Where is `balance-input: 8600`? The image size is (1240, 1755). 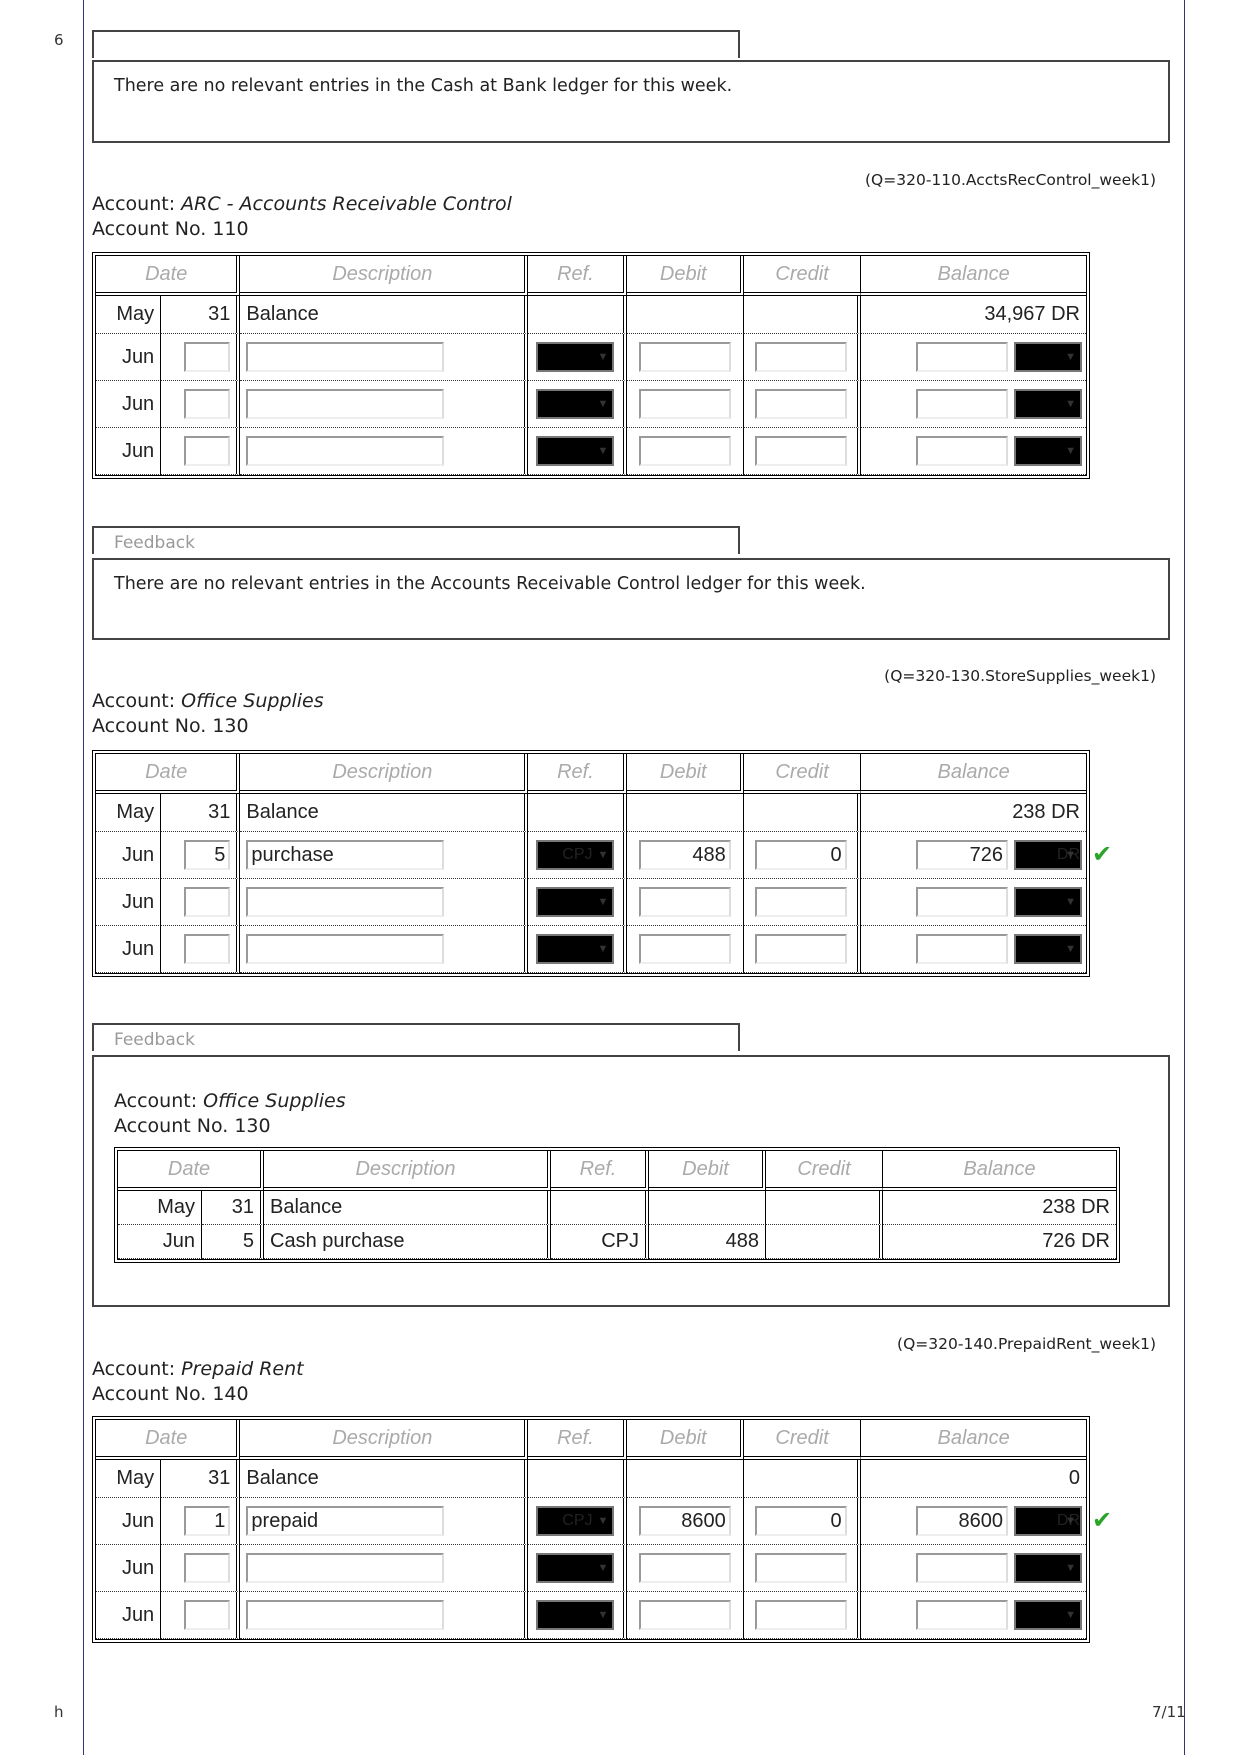 balance-input: 8600 is located at coordinates (962, 1521).